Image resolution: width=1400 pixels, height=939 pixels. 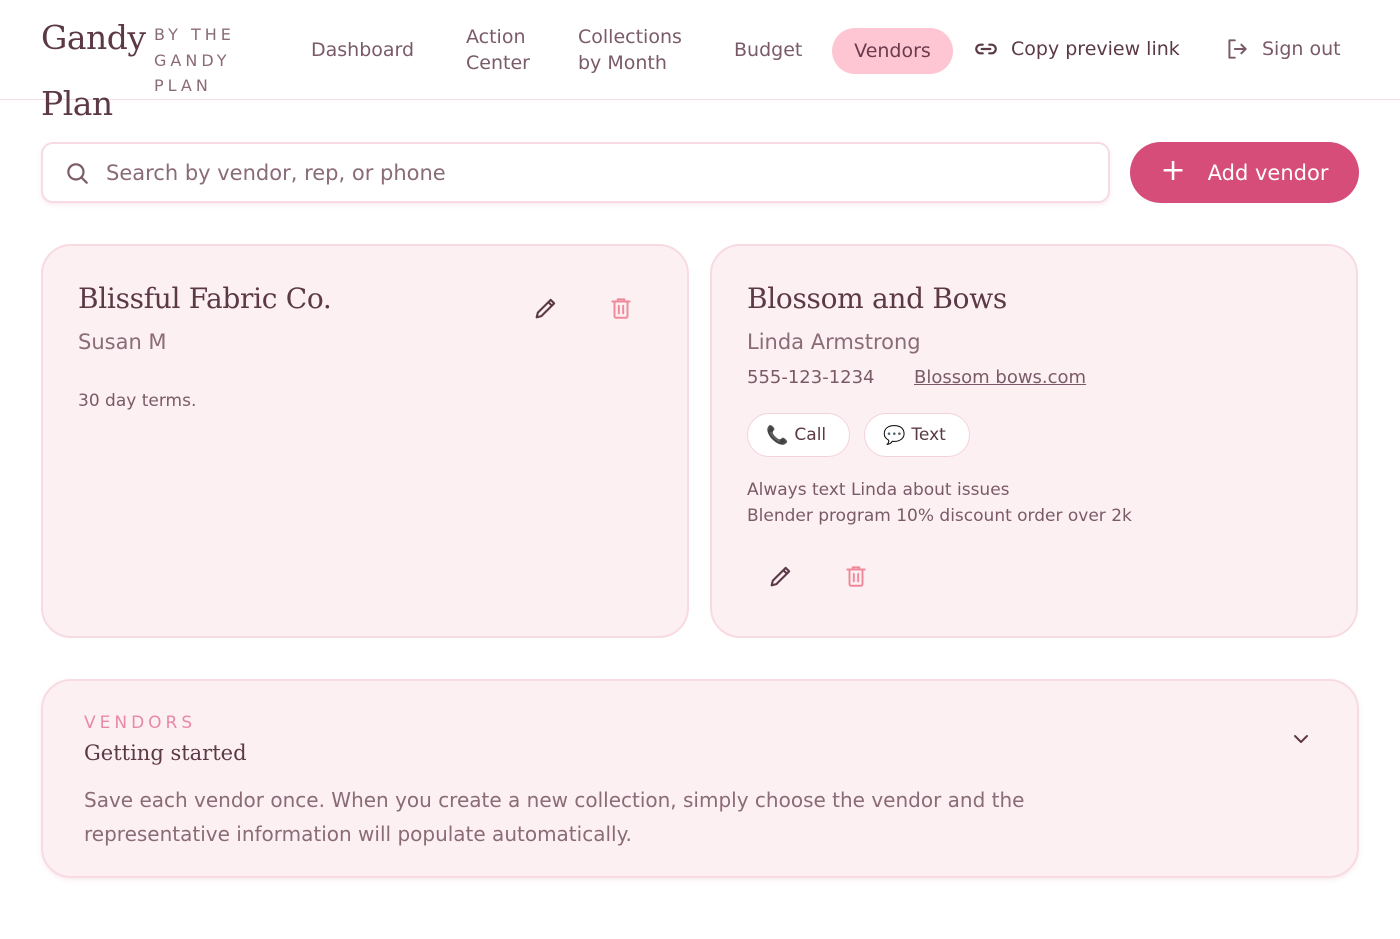 I want to click on nav-collections-line1: Collections, so click(x=630, y=37).